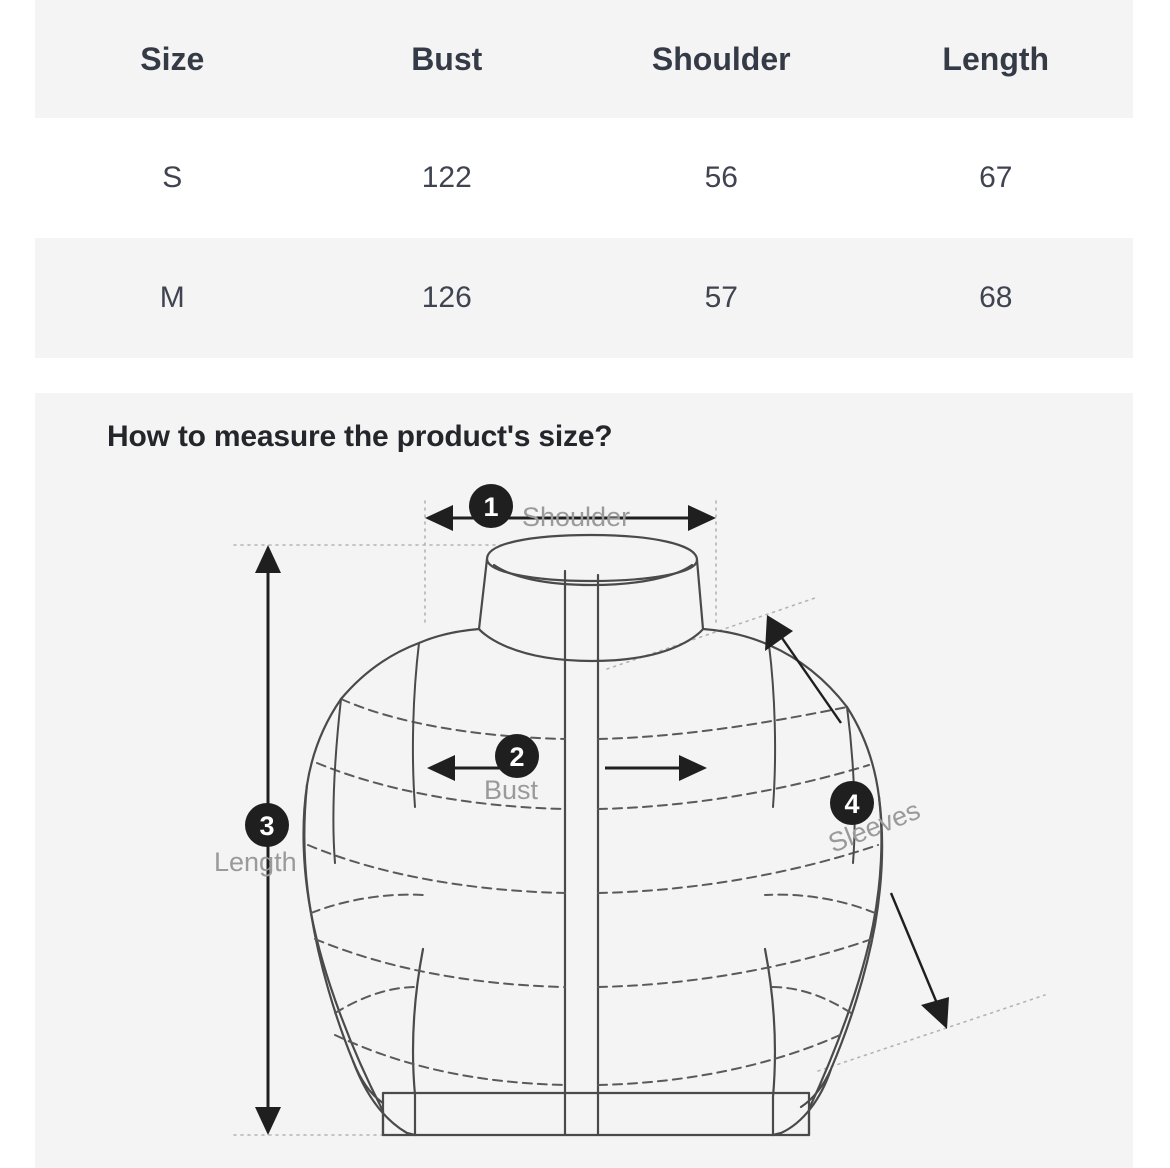 This screenshot has height=1168, width=1170. Describe the element at coordinates (441, 768) in the screenshot. I see `bust-arrow-head-left` at that location.